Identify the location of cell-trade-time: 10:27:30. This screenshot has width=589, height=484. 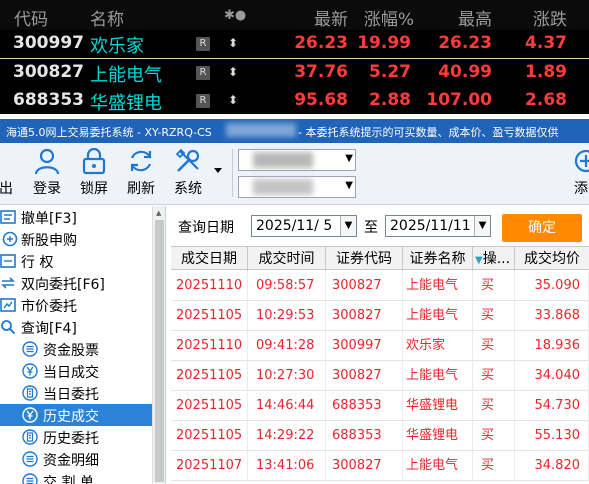
(287, 376).